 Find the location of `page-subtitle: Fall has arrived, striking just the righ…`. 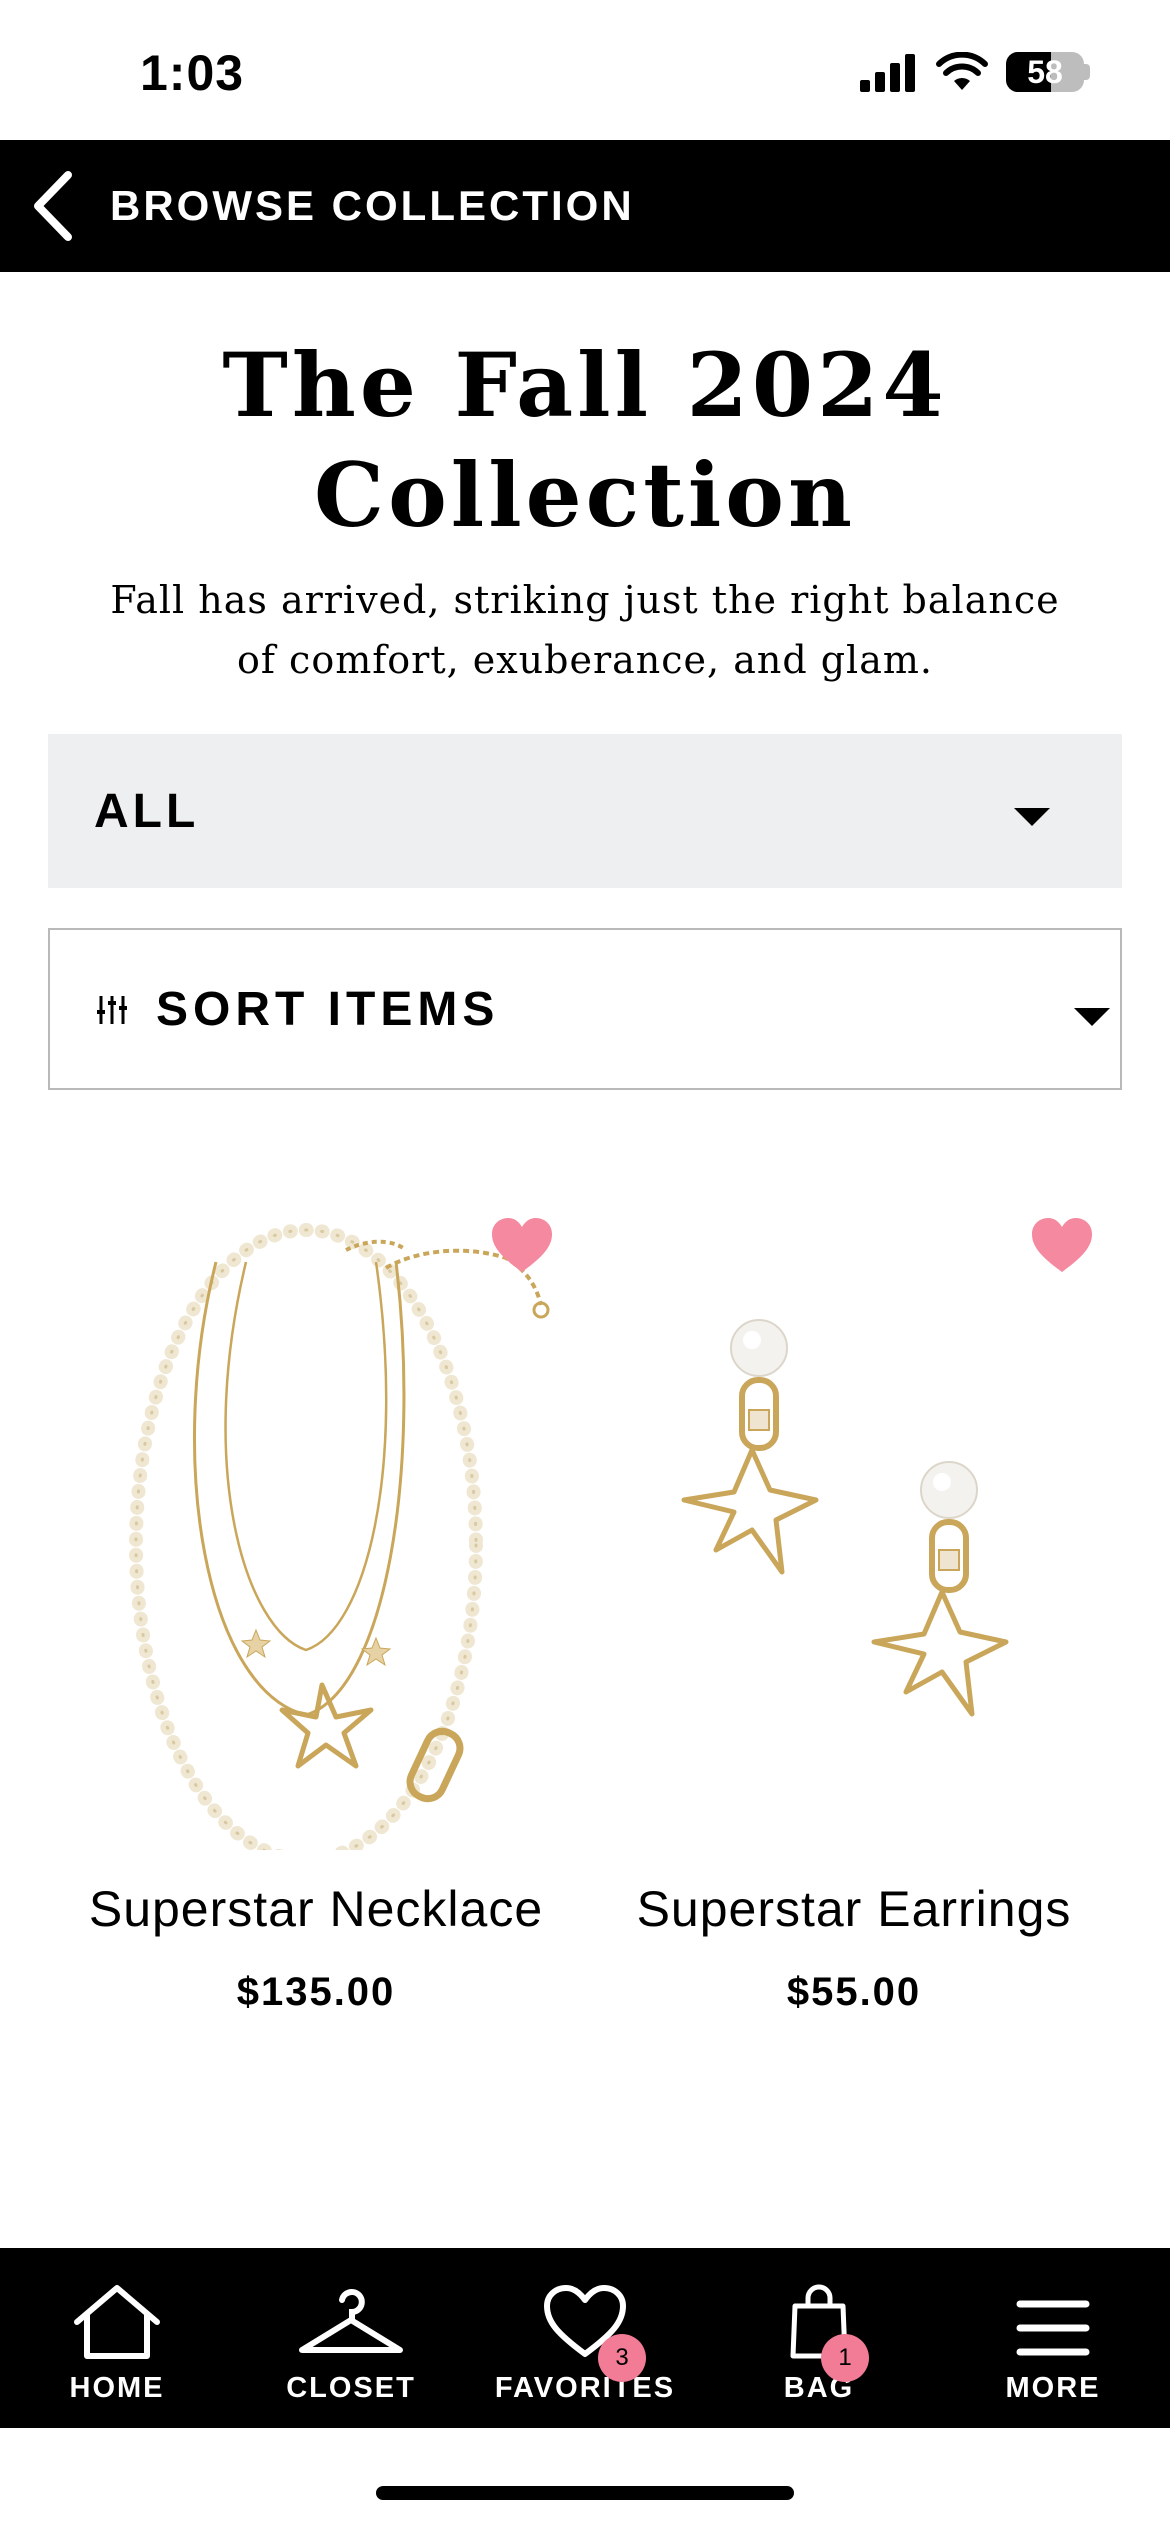

page-subtitle: Fall has arrived, striking just the righ… is located at coordinates (585, 630).